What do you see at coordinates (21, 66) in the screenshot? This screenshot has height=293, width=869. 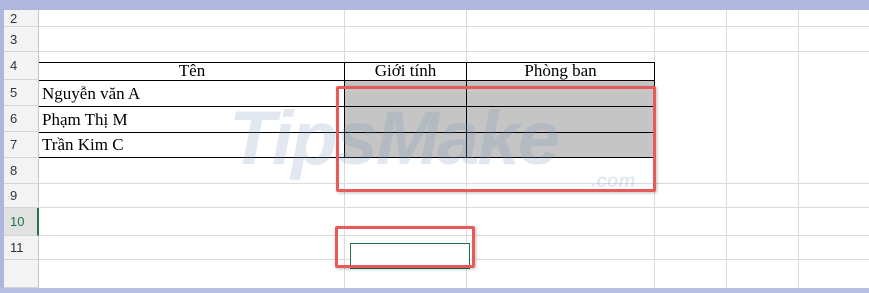 I see `row-header-4: 4` at bounding box center [21, 66].